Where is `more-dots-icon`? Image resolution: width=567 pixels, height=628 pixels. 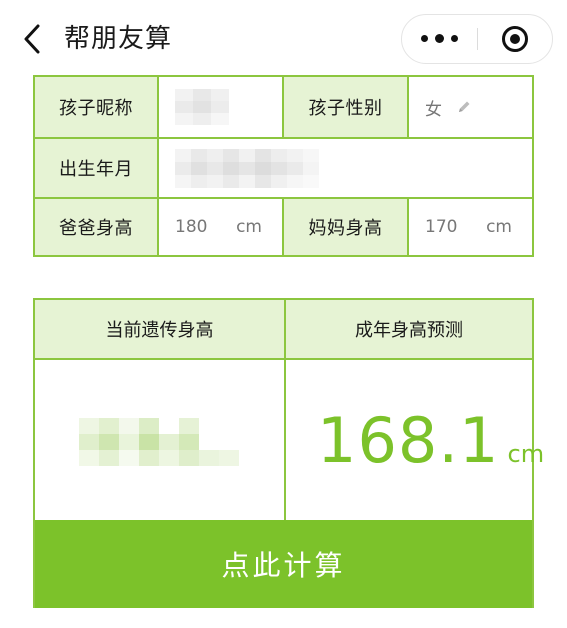 more-dots-icon is located at coordinates (424, 38).